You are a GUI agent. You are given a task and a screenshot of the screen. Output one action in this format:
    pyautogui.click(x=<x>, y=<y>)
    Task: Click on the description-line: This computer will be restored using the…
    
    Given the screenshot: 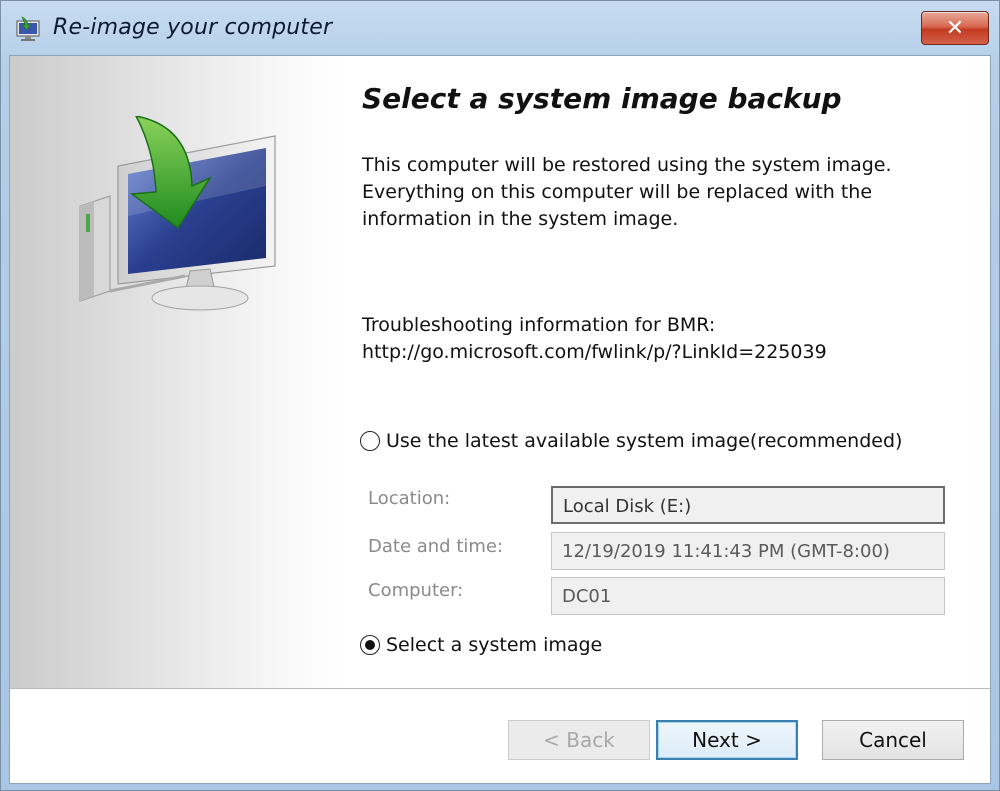 What is the action you would take?
    pyautogui.click(x=627, y=165)
    